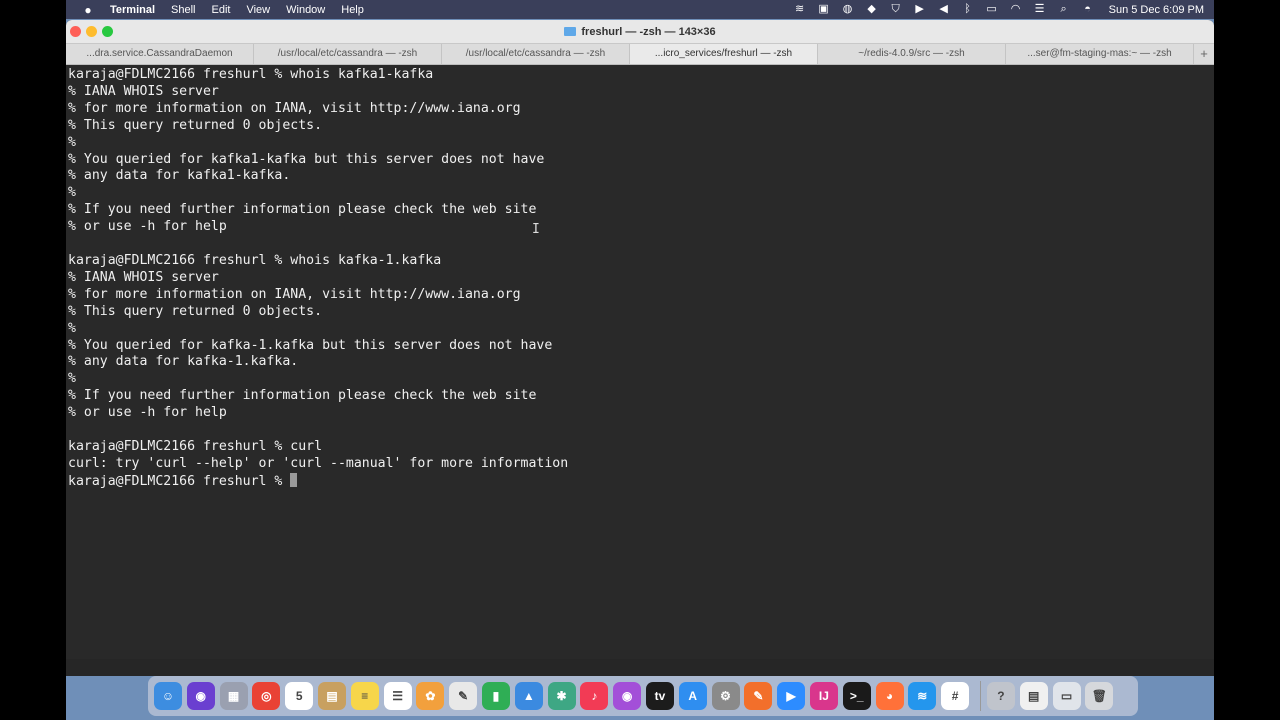 This screenshot has height=720, width=1280. What do you see at coordinates (183, 362) in the screenshot?
I see `terminal-line: % any data for kafka-1.kafka.` at bounding box center [183, 362].